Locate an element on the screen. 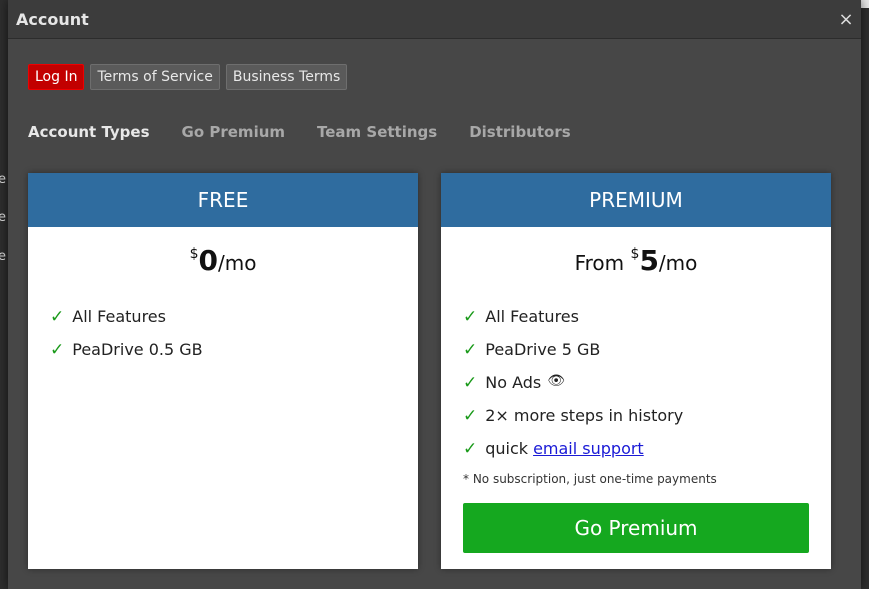 The height and width of the screenshot is (589, 869). plan-price: From $5/mo is located at coordinates (636, 260).